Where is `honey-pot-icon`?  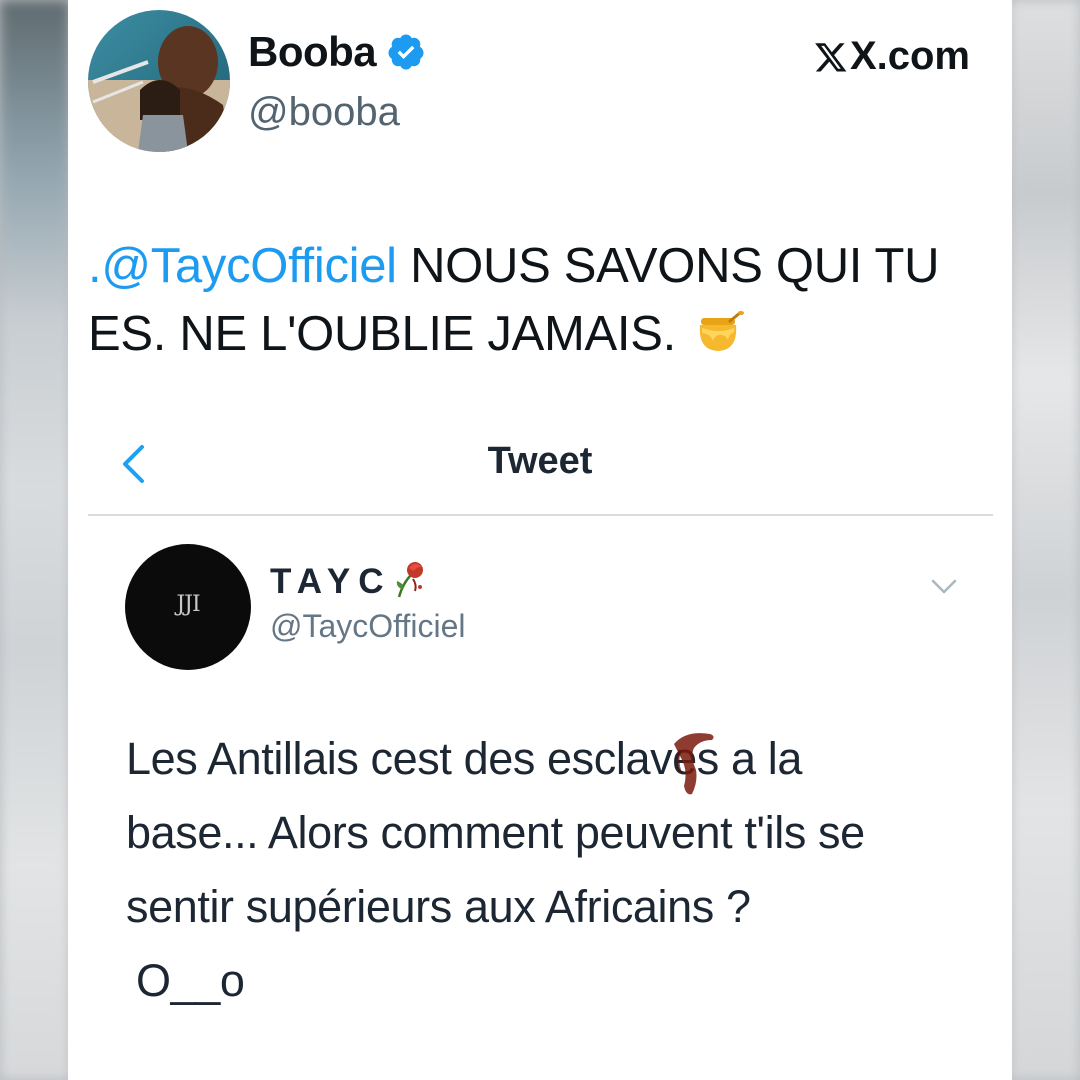 honey-pot-icon is located at coordinates (722, 330).